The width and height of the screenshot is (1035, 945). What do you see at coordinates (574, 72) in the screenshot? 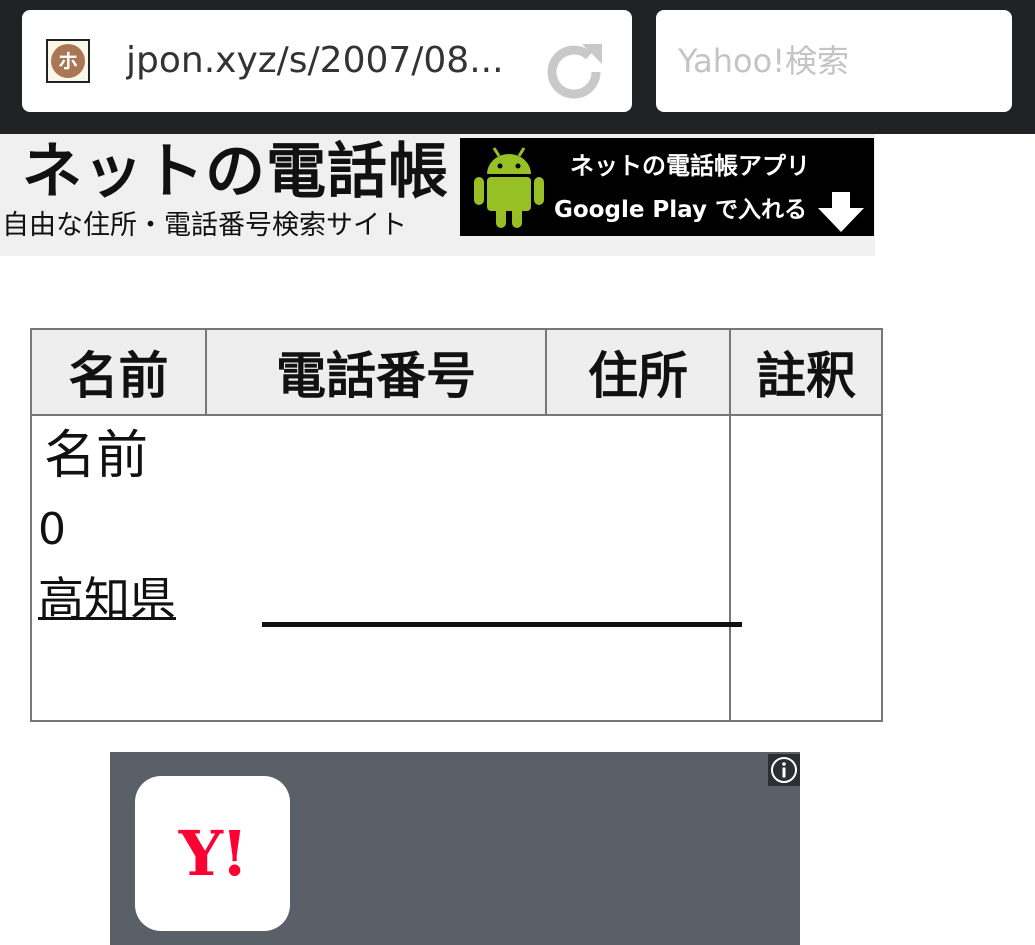
I see `reload-icon` at bounding box center [574, 72].